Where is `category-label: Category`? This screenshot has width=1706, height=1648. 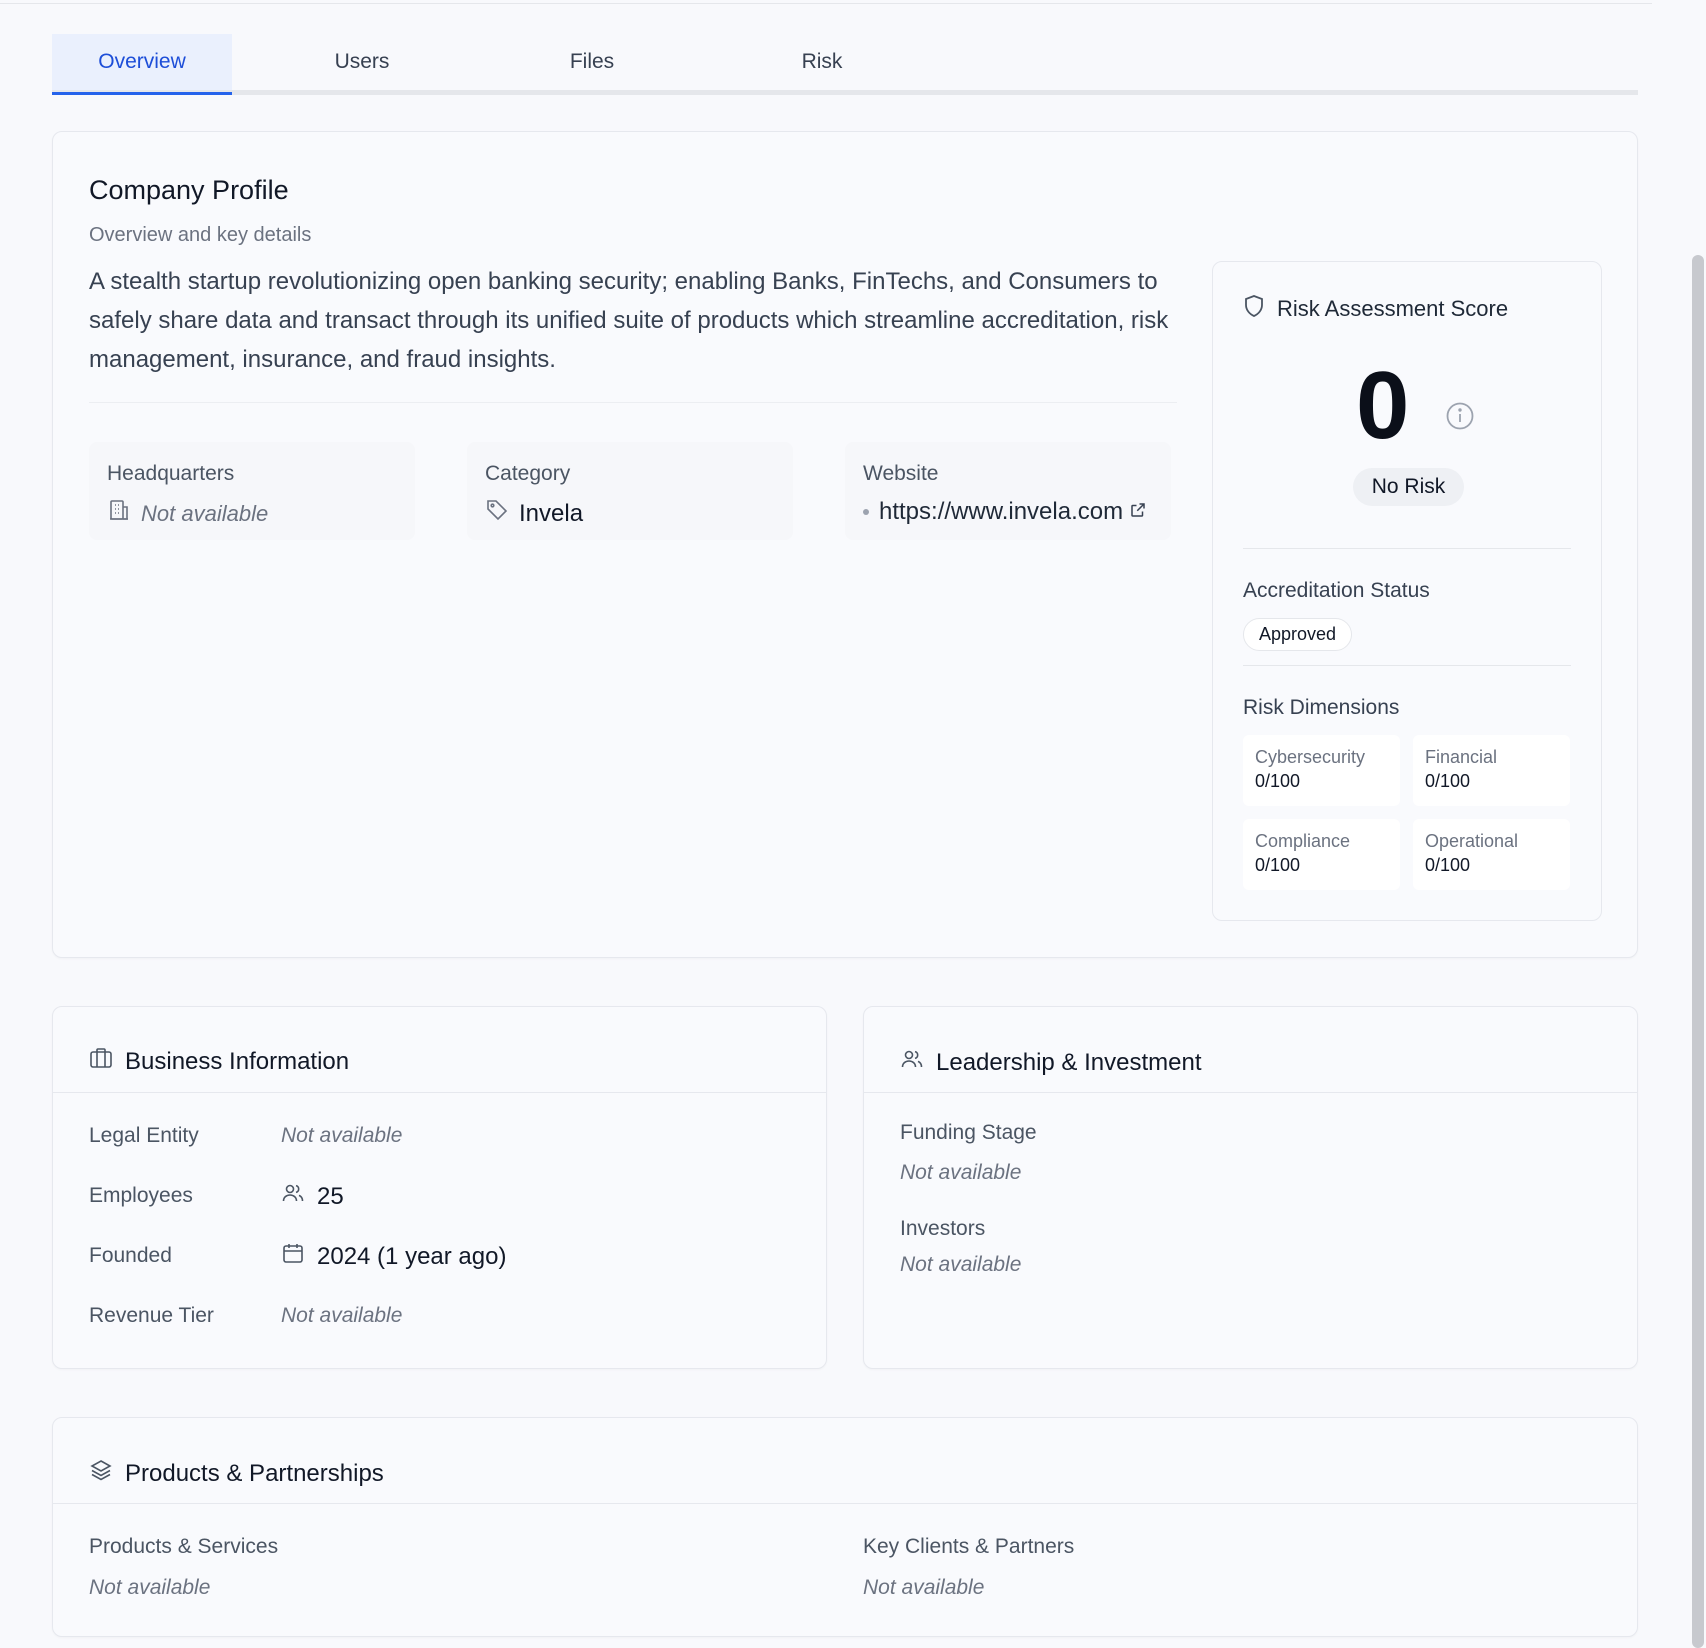 category-label: Category is located at coordinates (528, 473).